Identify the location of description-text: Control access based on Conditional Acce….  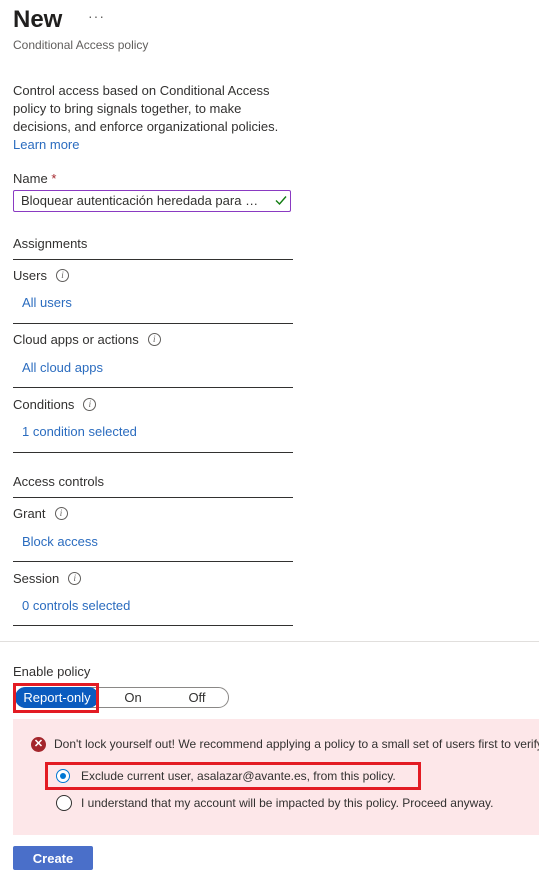
(146, 108).